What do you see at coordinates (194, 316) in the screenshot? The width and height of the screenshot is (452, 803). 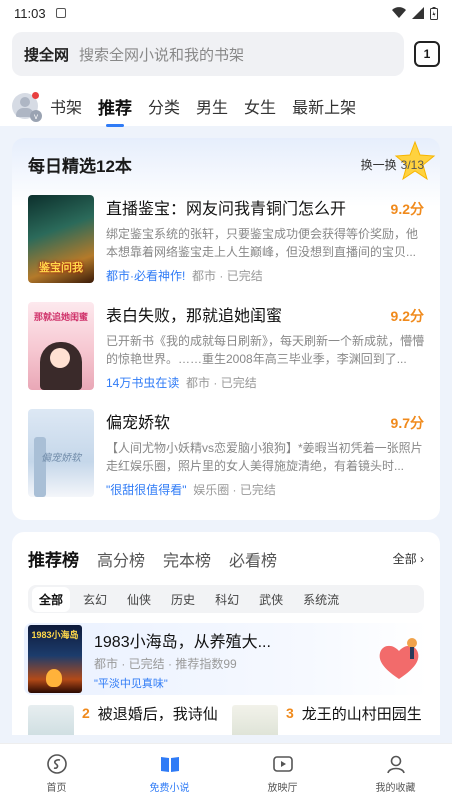 I see `book-title: 表白失败，那就追她闺蜜` at bounding box center [194, 316].